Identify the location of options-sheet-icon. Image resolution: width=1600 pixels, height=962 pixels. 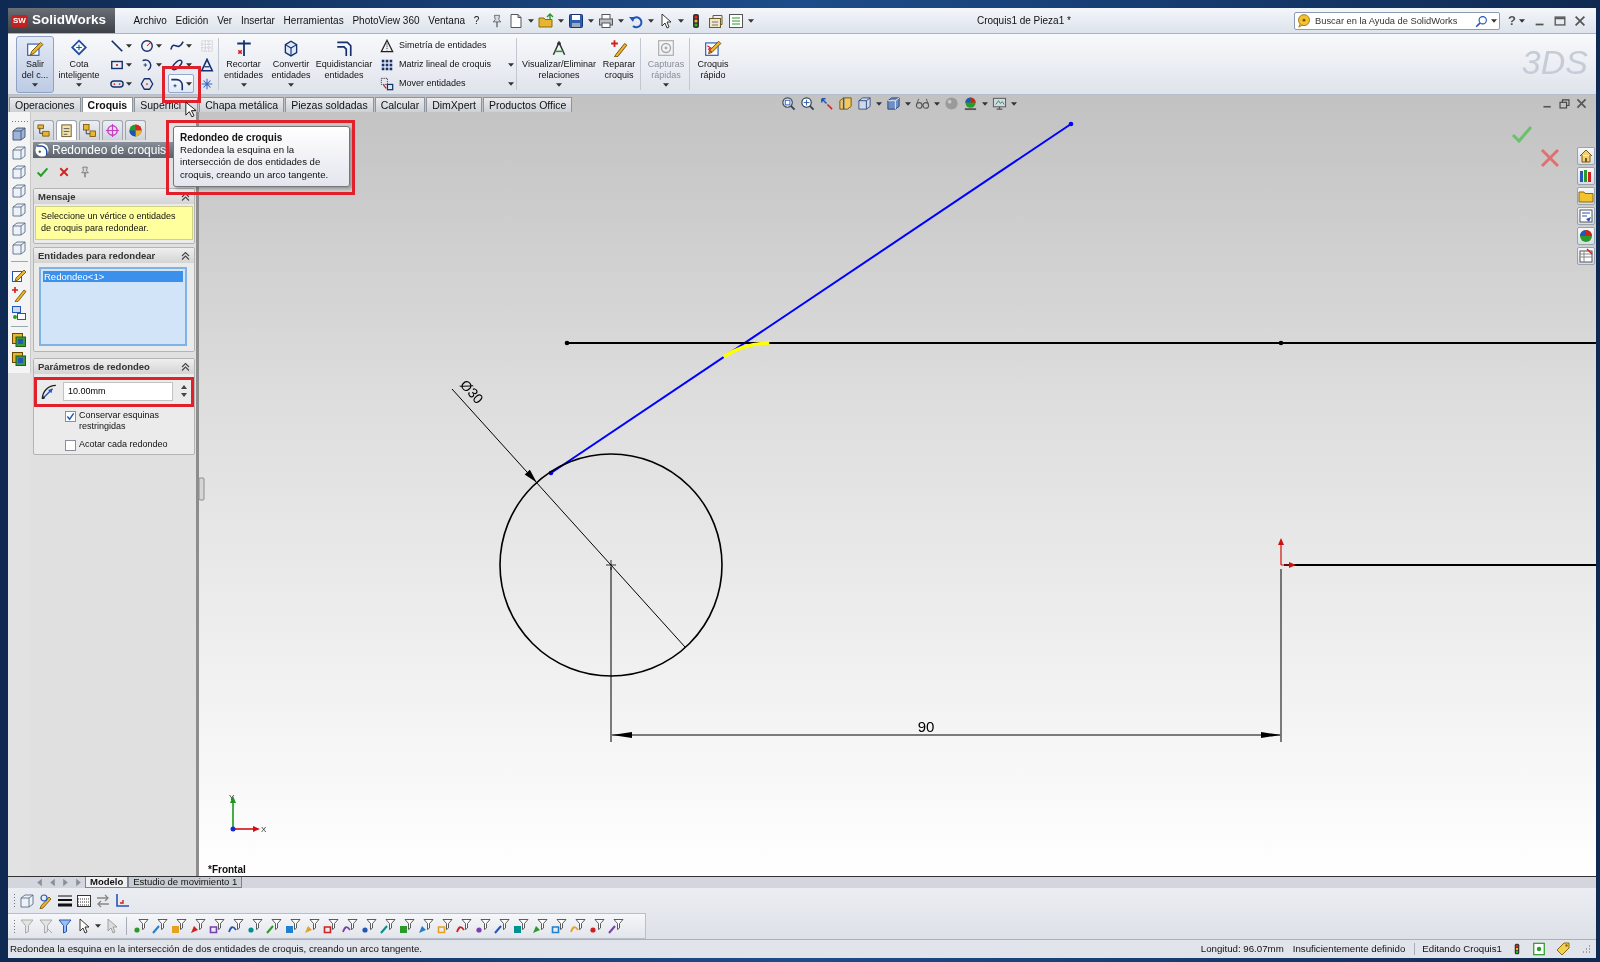
(715, 20).